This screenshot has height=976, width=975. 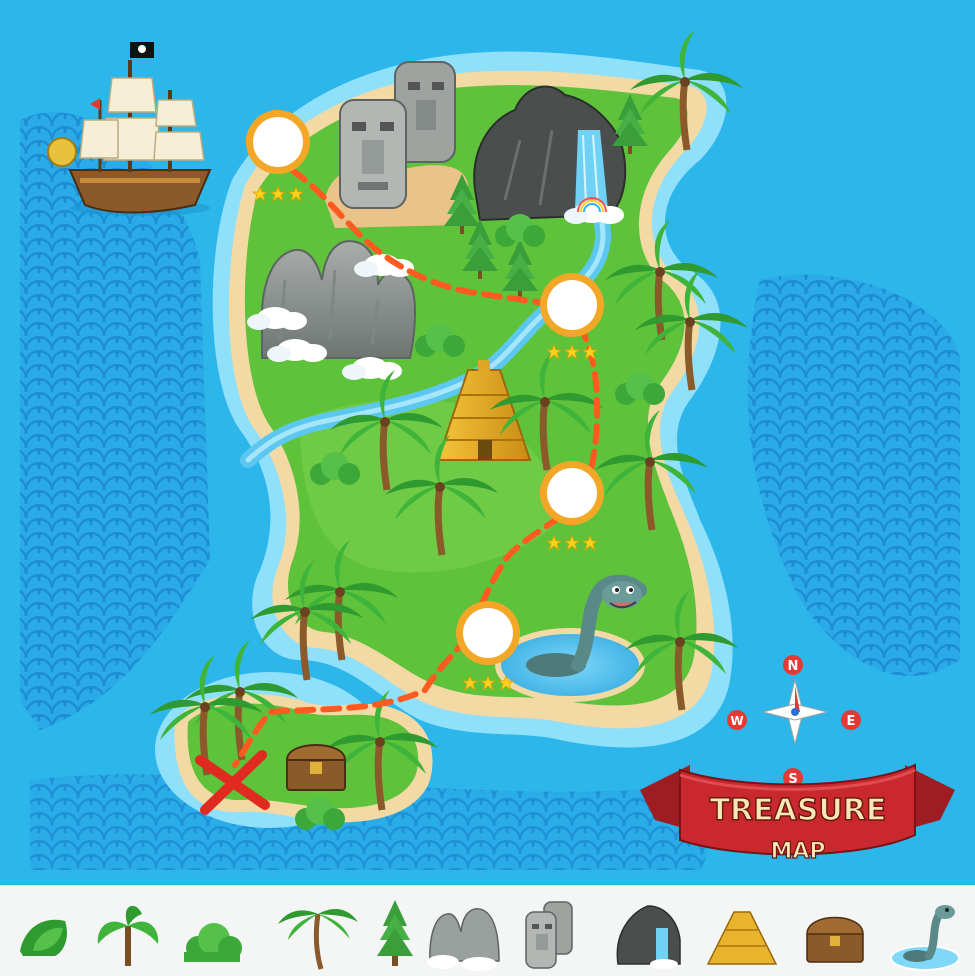 What do you see at coordinates (316, 767) in the screenshot?
I see `treasure-chest` at bounding box center [316, 767].